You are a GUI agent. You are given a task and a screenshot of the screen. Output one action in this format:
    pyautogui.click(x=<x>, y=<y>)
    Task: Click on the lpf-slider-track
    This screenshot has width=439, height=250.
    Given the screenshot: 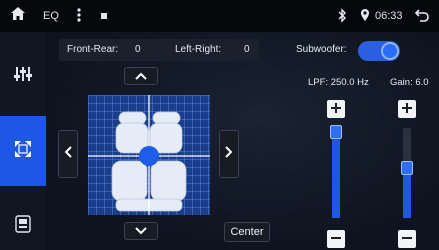 What is the action you would take?
    pyautogui.click(x=336, y=172)
    